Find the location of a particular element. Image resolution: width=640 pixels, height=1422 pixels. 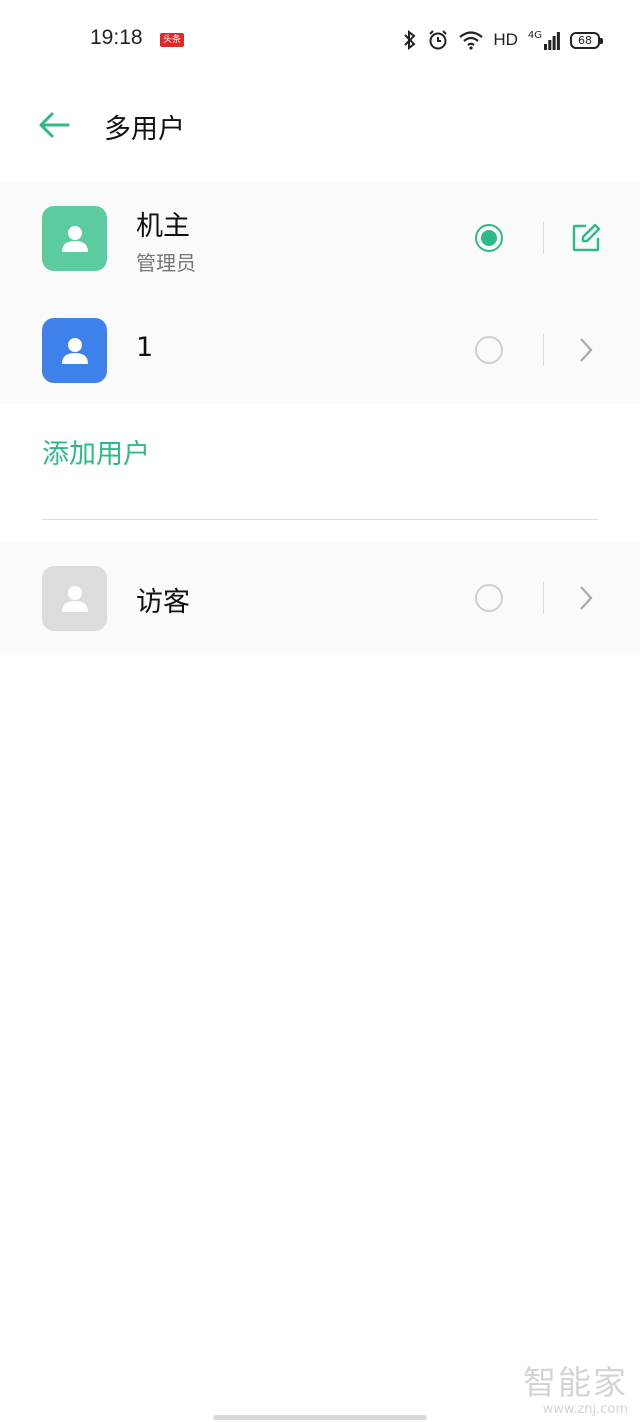

guest-list: 访客 is located at coordinates (320, 598).